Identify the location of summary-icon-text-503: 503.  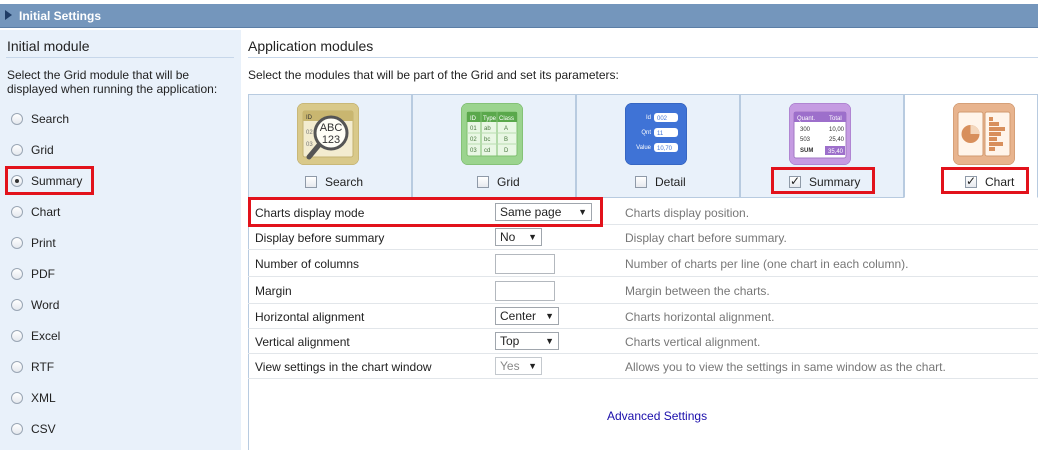
(805, 140).